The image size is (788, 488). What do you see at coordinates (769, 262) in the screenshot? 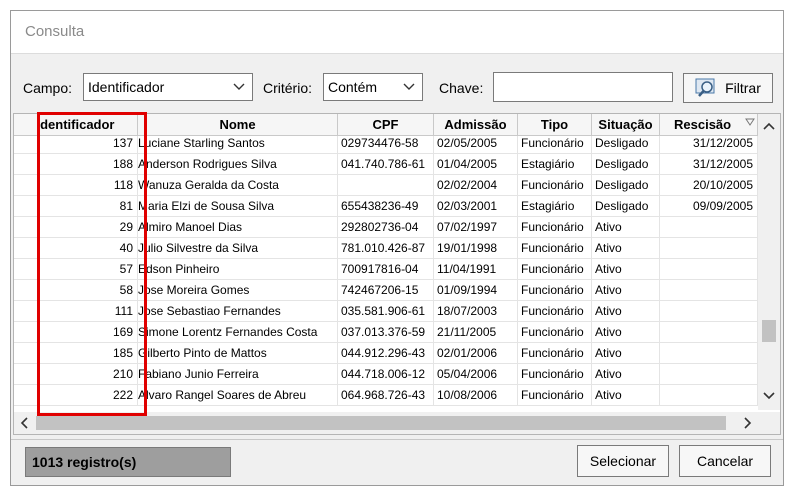
I see `vertical-scrollbar` at bounding box center [769, 262].